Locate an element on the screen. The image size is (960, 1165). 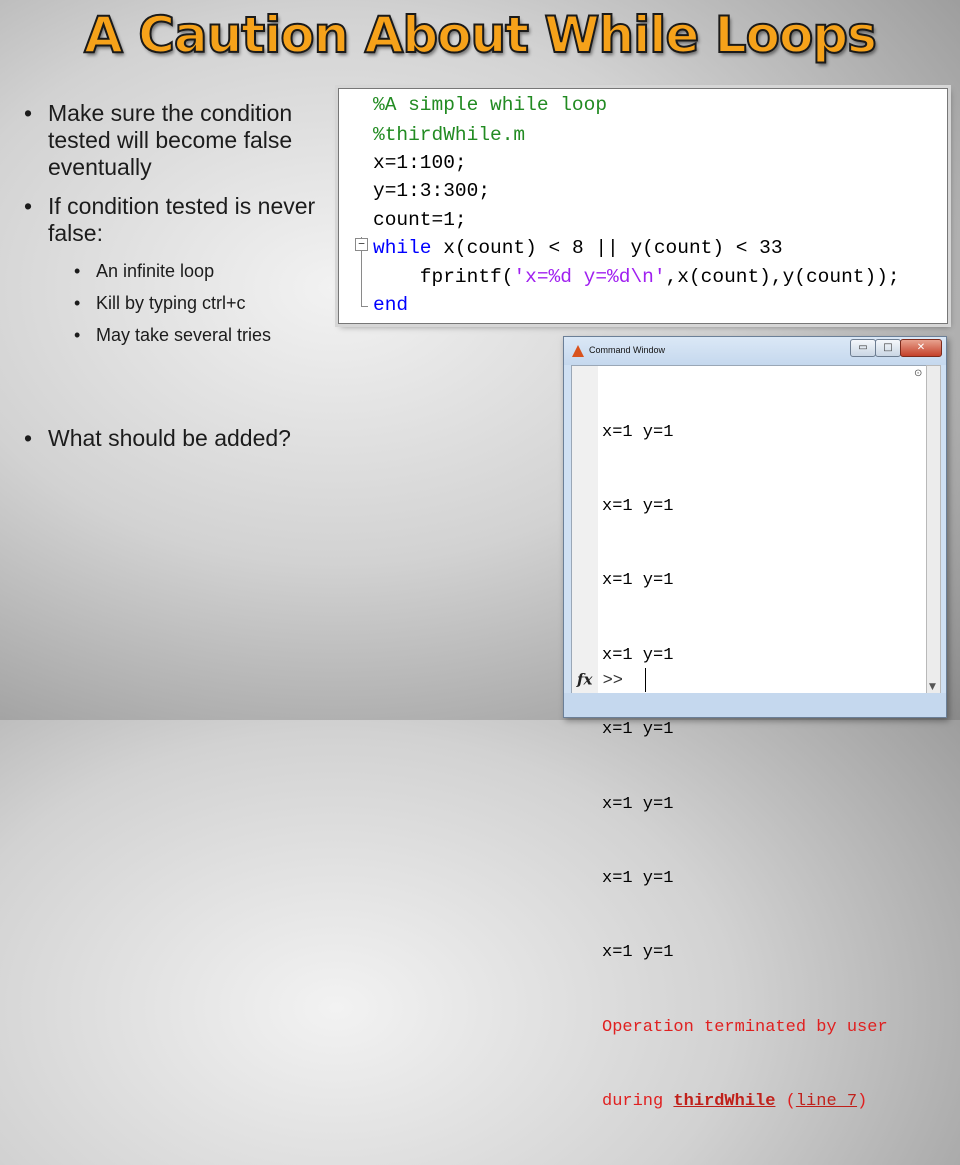
code-text: ,x(count),y(count)); is located at coordinates (782, 277).